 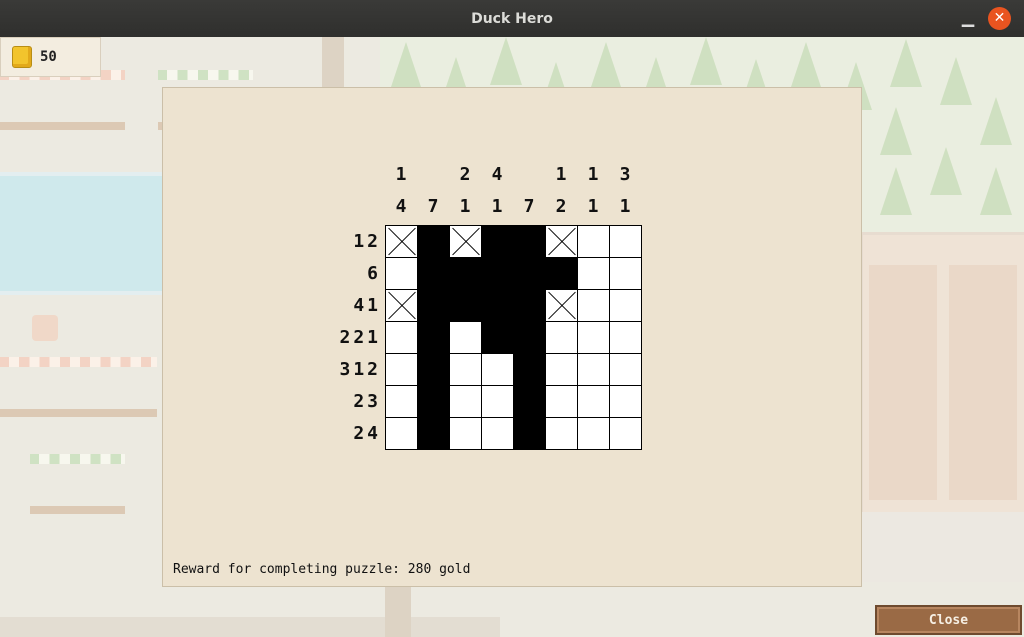 What do you see at coordinates (942, 547) in the screenshot?
I see `lawn` at bounding box center [942, 547].